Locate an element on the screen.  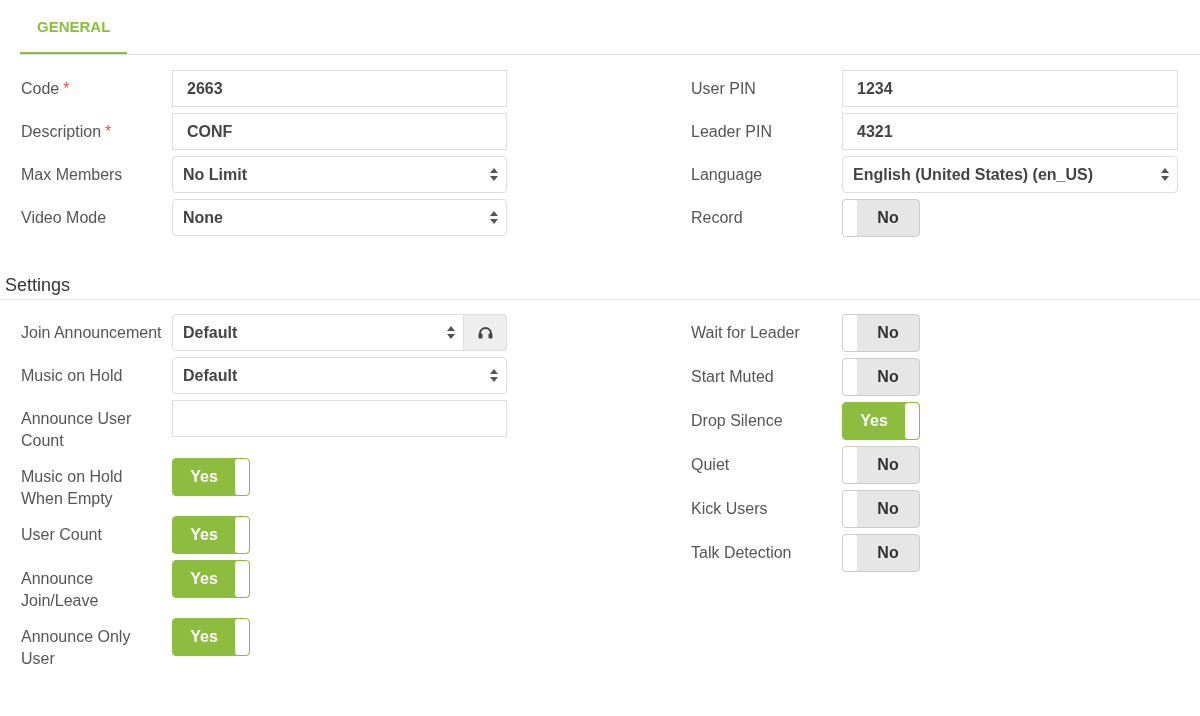
field-label: Record is located at coordinates (717, 218).